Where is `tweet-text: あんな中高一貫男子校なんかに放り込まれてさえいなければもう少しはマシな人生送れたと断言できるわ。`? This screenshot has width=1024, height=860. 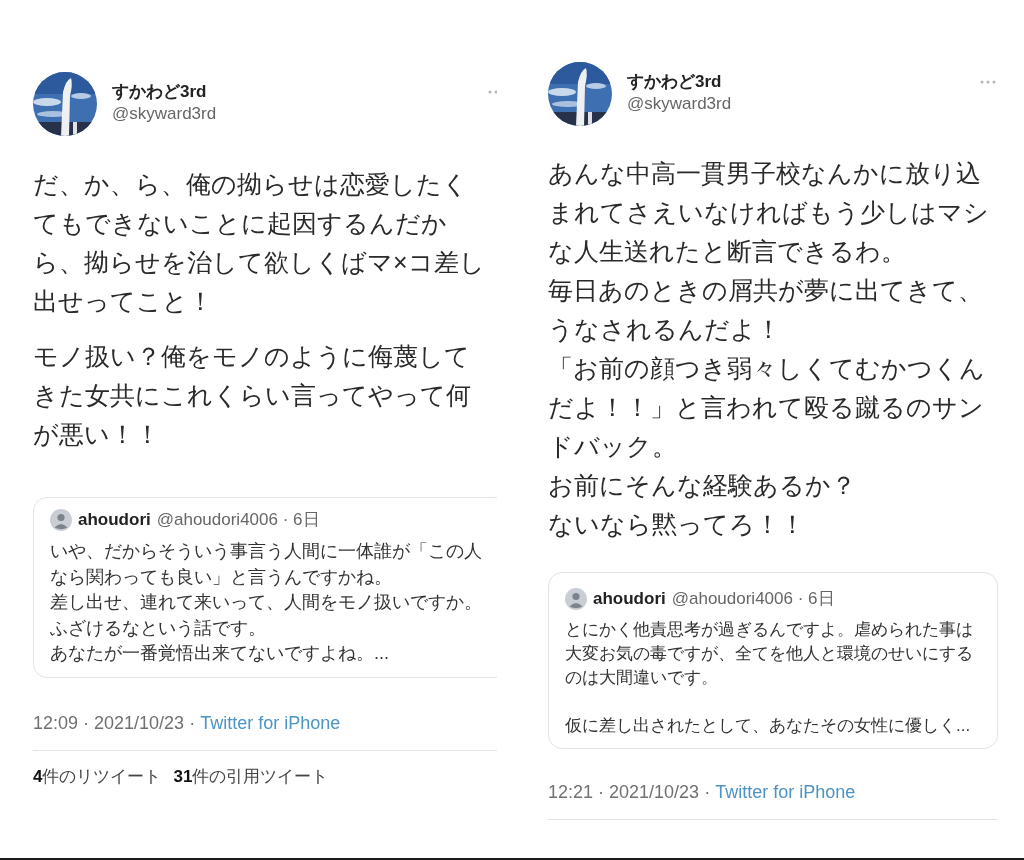
tweet-text: あんな中高一貫男子校なんかに放り込まれてさえいなければもう少しはマシな人生送れたと断言できるわ。 is located at coordinates (769, 212).